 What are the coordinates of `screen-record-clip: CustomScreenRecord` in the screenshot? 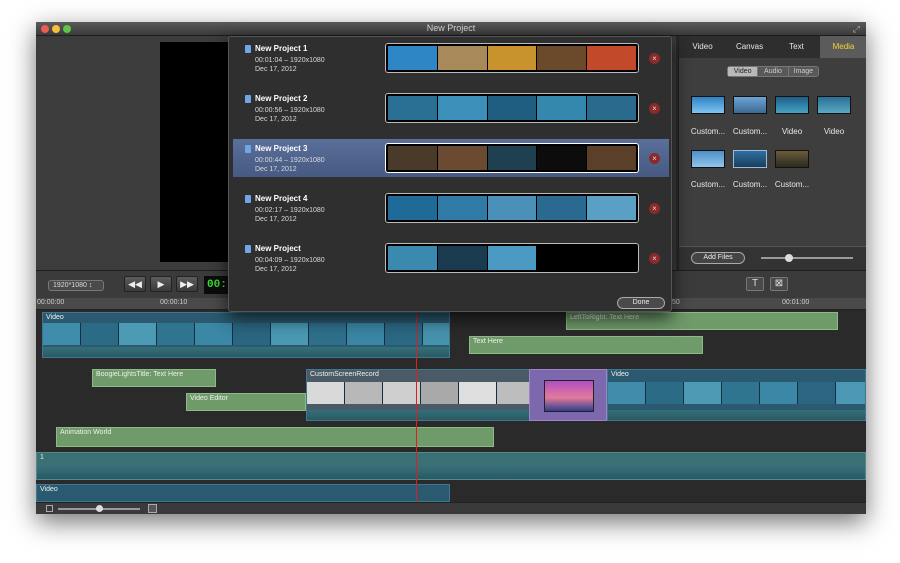 It's located at (418, 395).